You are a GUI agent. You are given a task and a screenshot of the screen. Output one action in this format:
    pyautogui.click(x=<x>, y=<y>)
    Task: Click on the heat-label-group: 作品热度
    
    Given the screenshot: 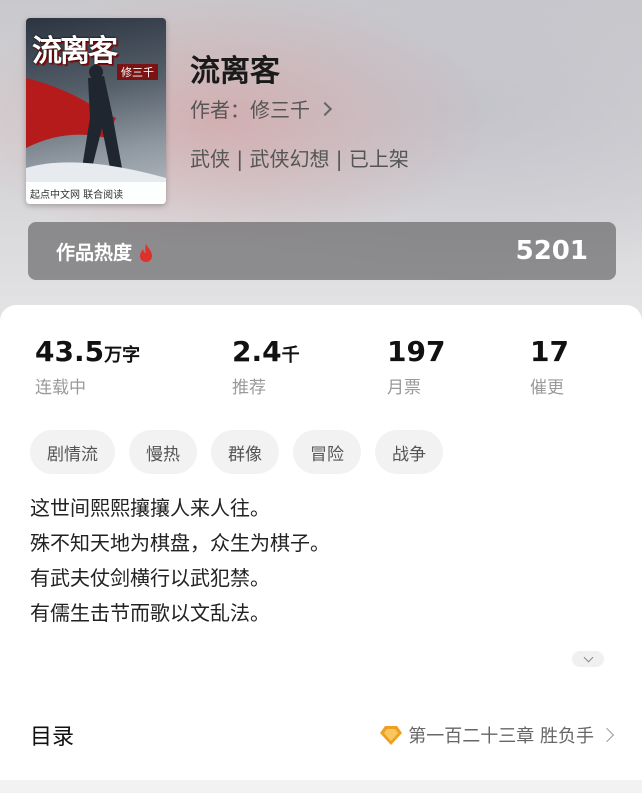 What is the action you would take?
    pyautogui.click(x=105, y=251)
    